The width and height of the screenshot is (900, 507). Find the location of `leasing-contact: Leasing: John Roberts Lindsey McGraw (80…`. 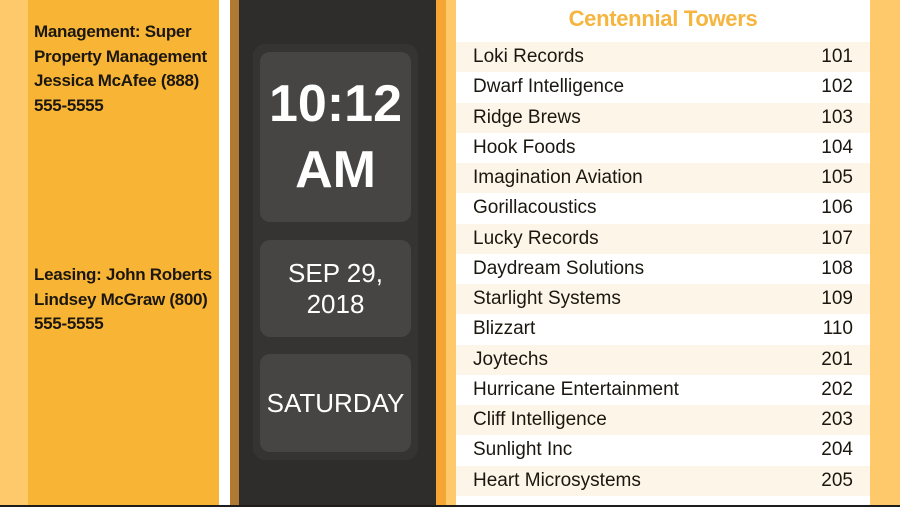

leasing-contact: Leasing: John Roberts Lindsey McGraw (80… is located at coordinates (123, 299).